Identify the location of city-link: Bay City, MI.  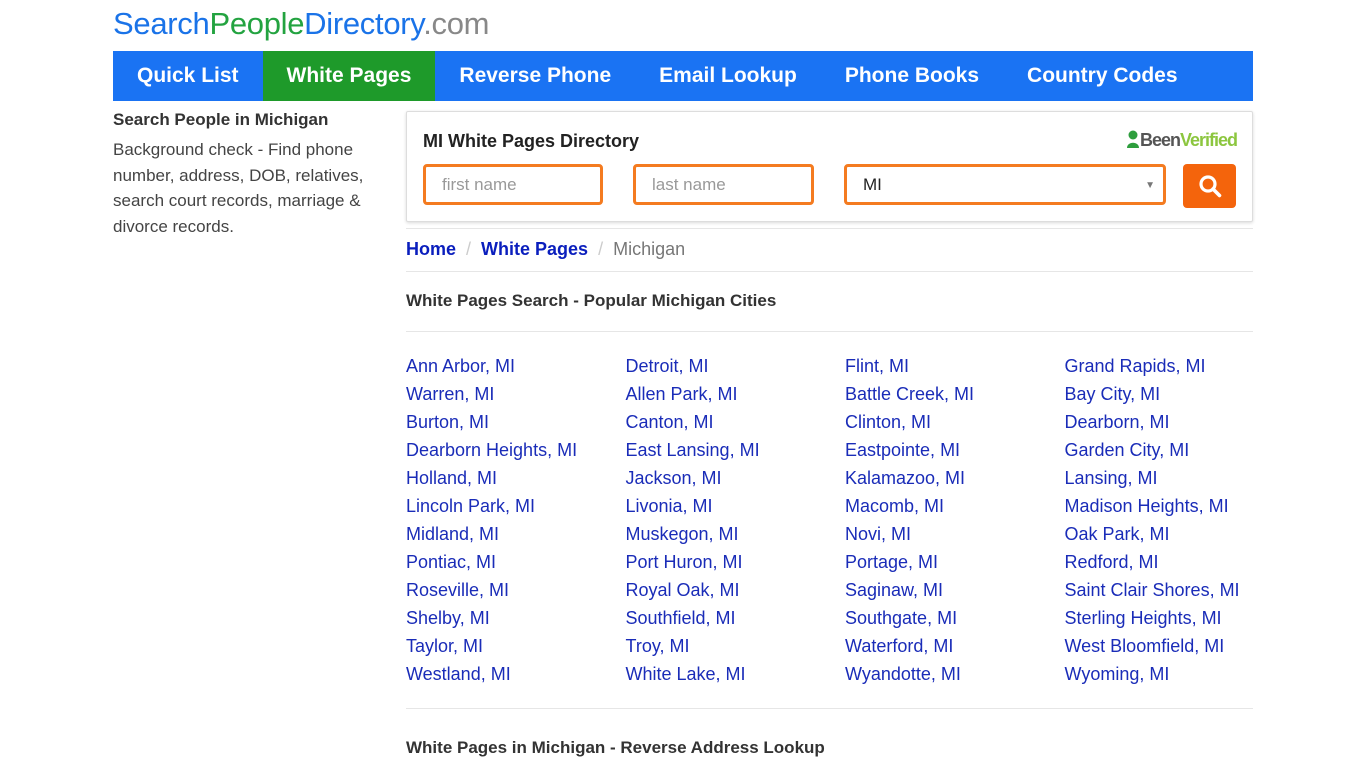
(1175, 394).